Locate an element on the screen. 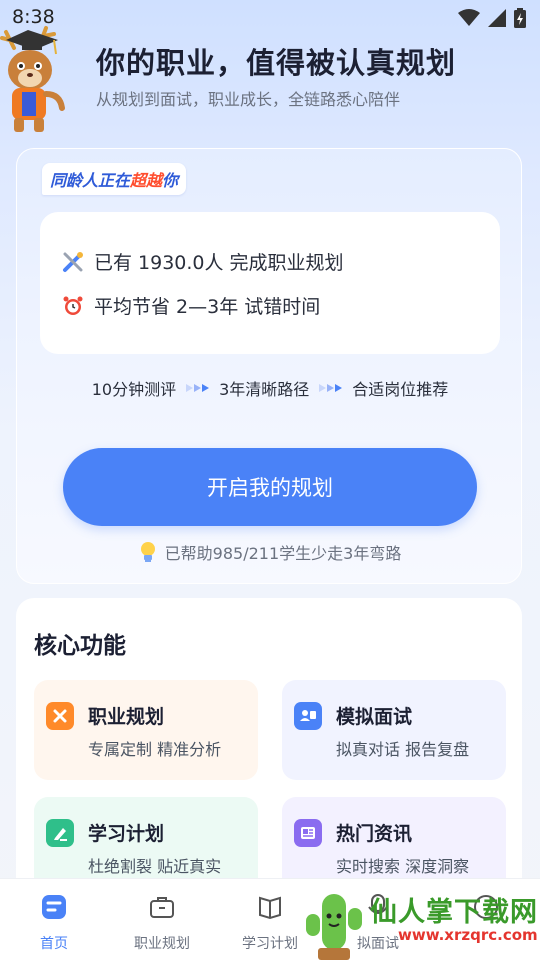  alarm-clock-icon is located at coordinates (73, 306).